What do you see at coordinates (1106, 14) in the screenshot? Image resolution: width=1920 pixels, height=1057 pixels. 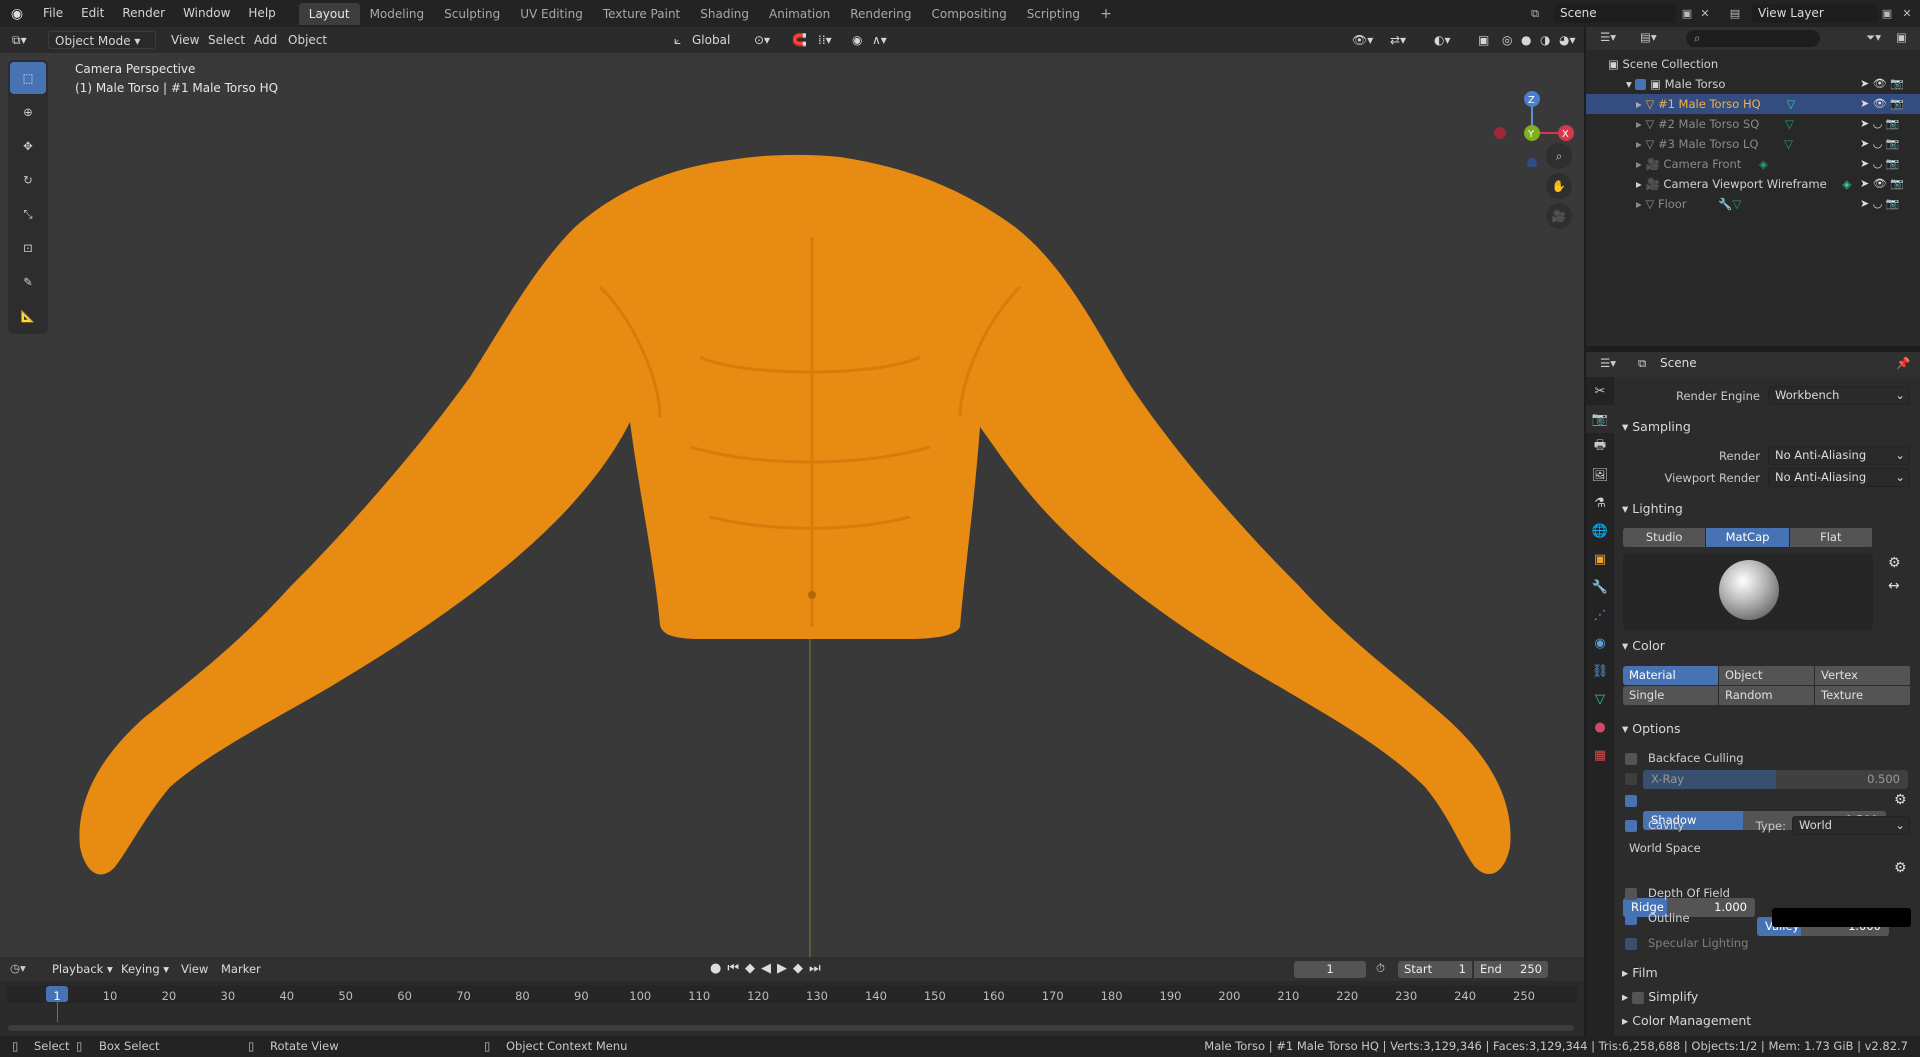 I see `add-workspace-icon: +` at bounding box center [1106, 14].